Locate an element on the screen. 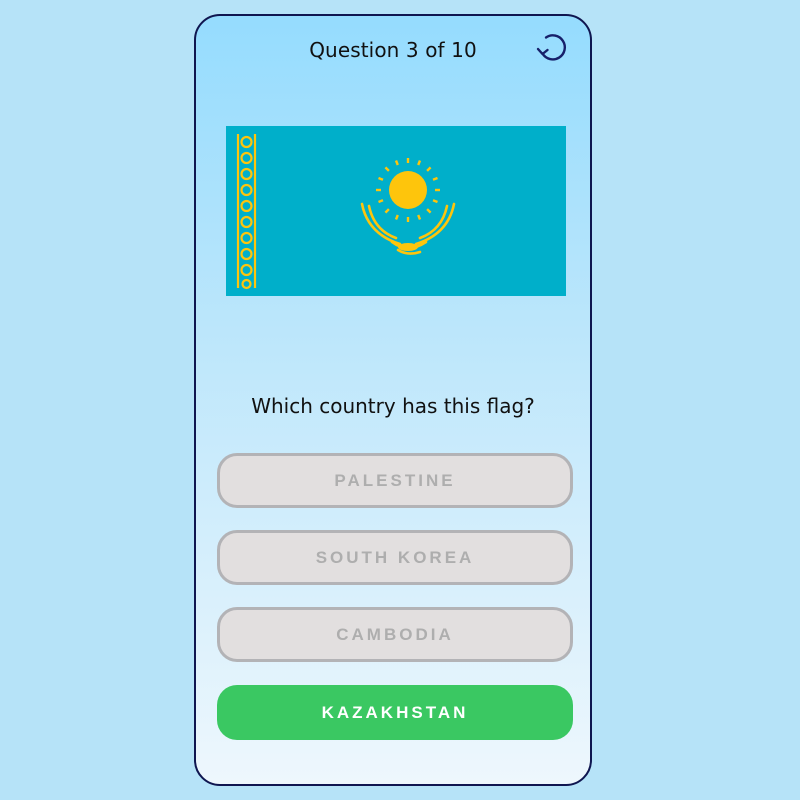 Image resolution: width=800 pixels, height=800 pixels. answer-option-palestine: PALESTINE is located at coordinates (395, 480).